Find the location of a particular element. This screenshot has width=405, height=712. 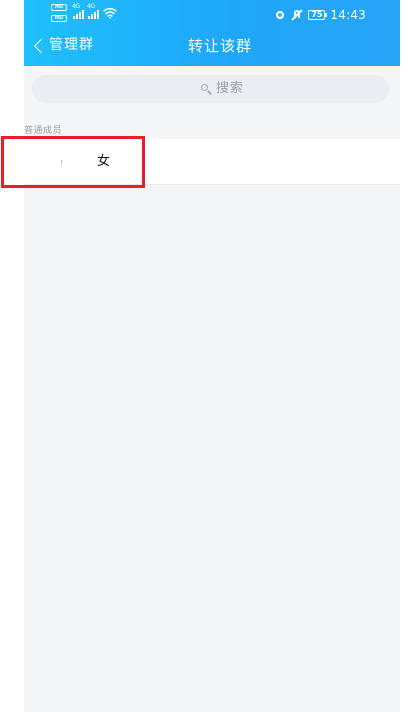

search-placeholder: 搜索 is located at coordinates (230, 88).